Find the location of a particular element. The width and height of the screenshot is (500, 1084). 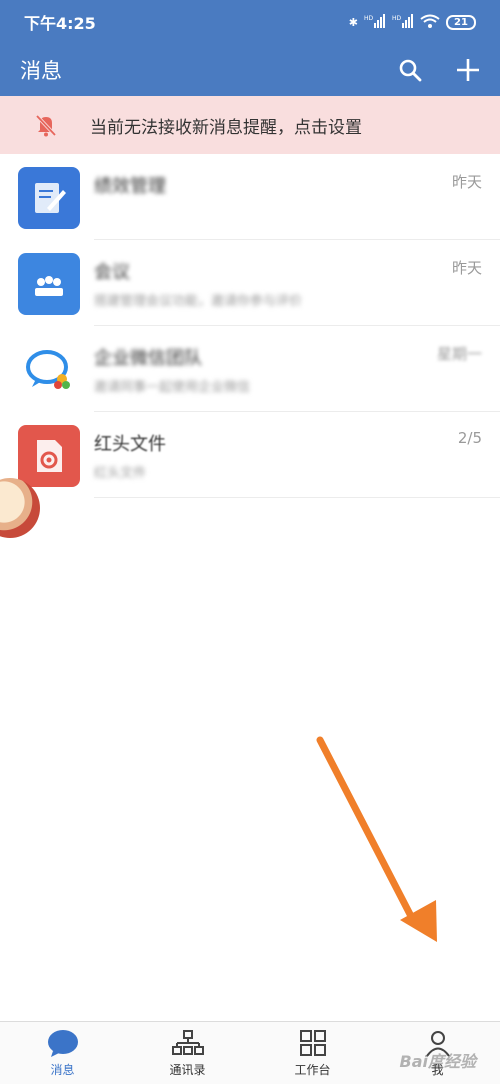

notification-warning-banner: 当前无法接收新消息提醒，点击设置 is located at coordinates (250, 125).